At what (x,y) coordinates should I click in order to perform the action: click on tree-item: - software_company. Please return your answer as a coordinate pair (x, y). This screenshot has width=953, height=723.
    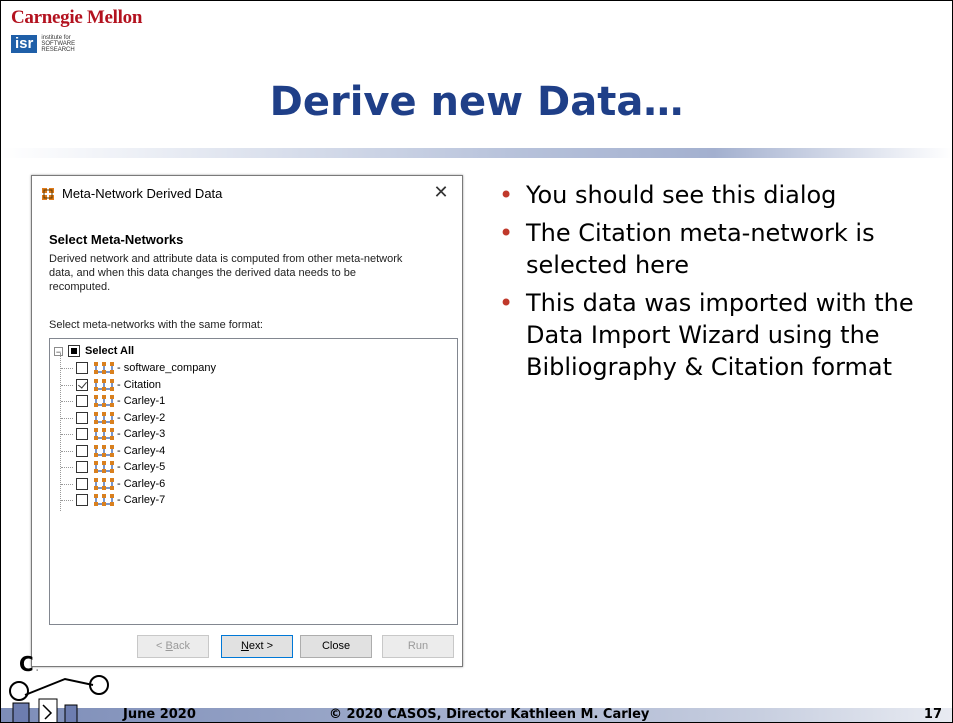
    Looking at the image, I should click on (139, 368).